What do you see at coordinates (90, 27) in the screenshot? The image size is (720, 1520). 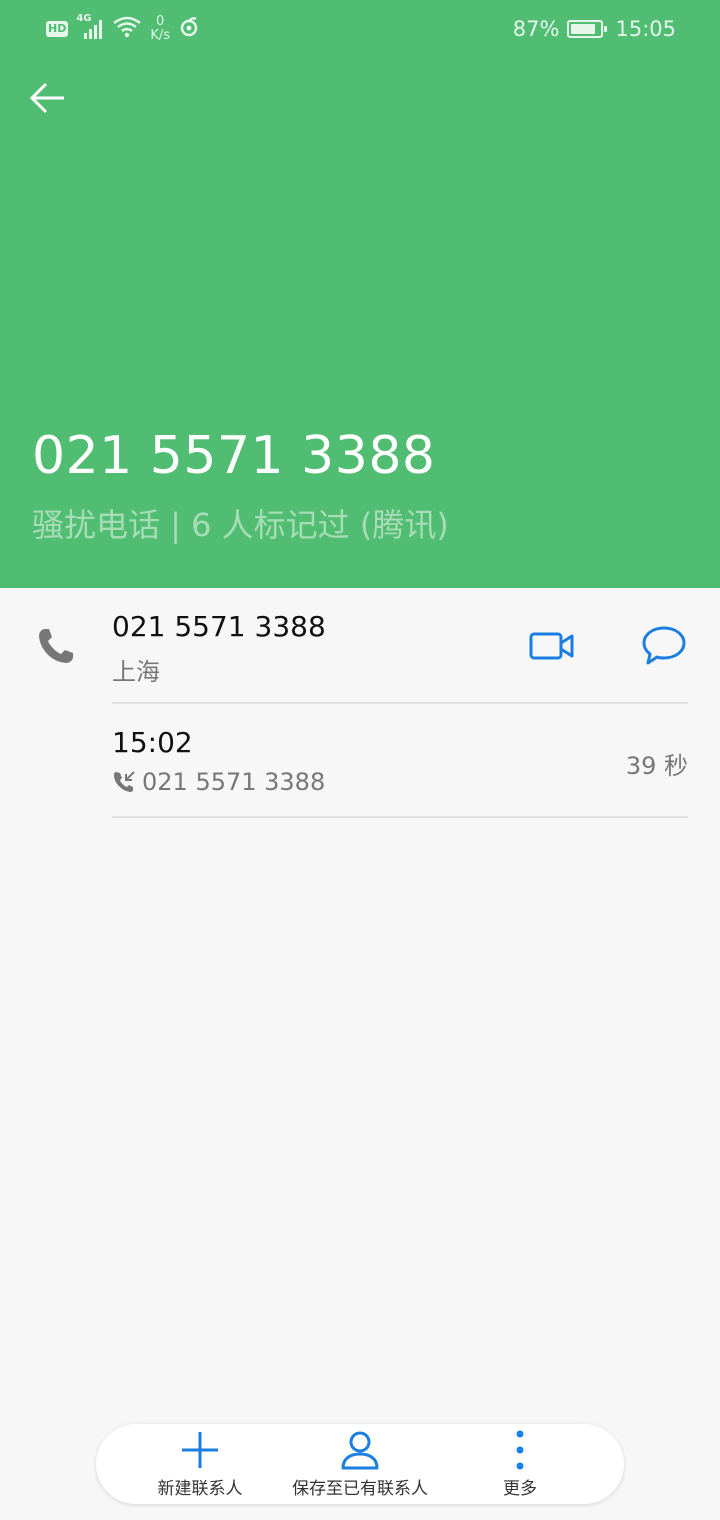 I see `signal-icon: 4G` at bounding box center [90, 27].